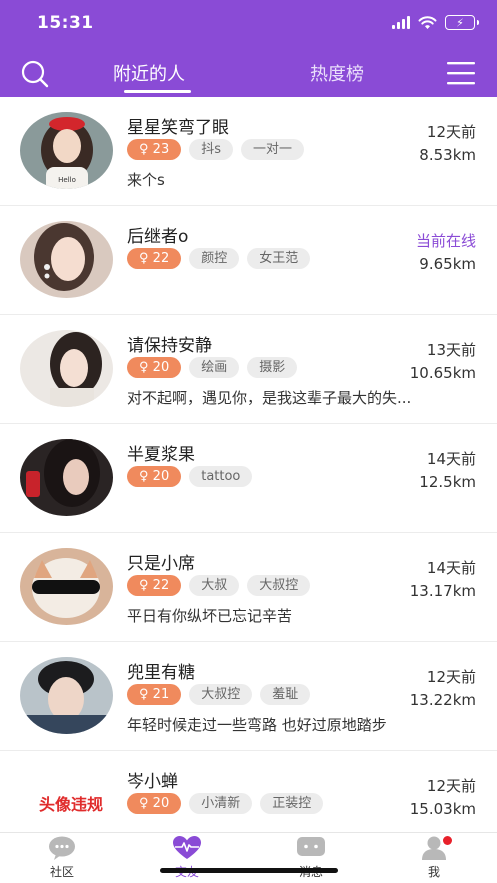  I want to click on user-age: 21, so click(161, 694).